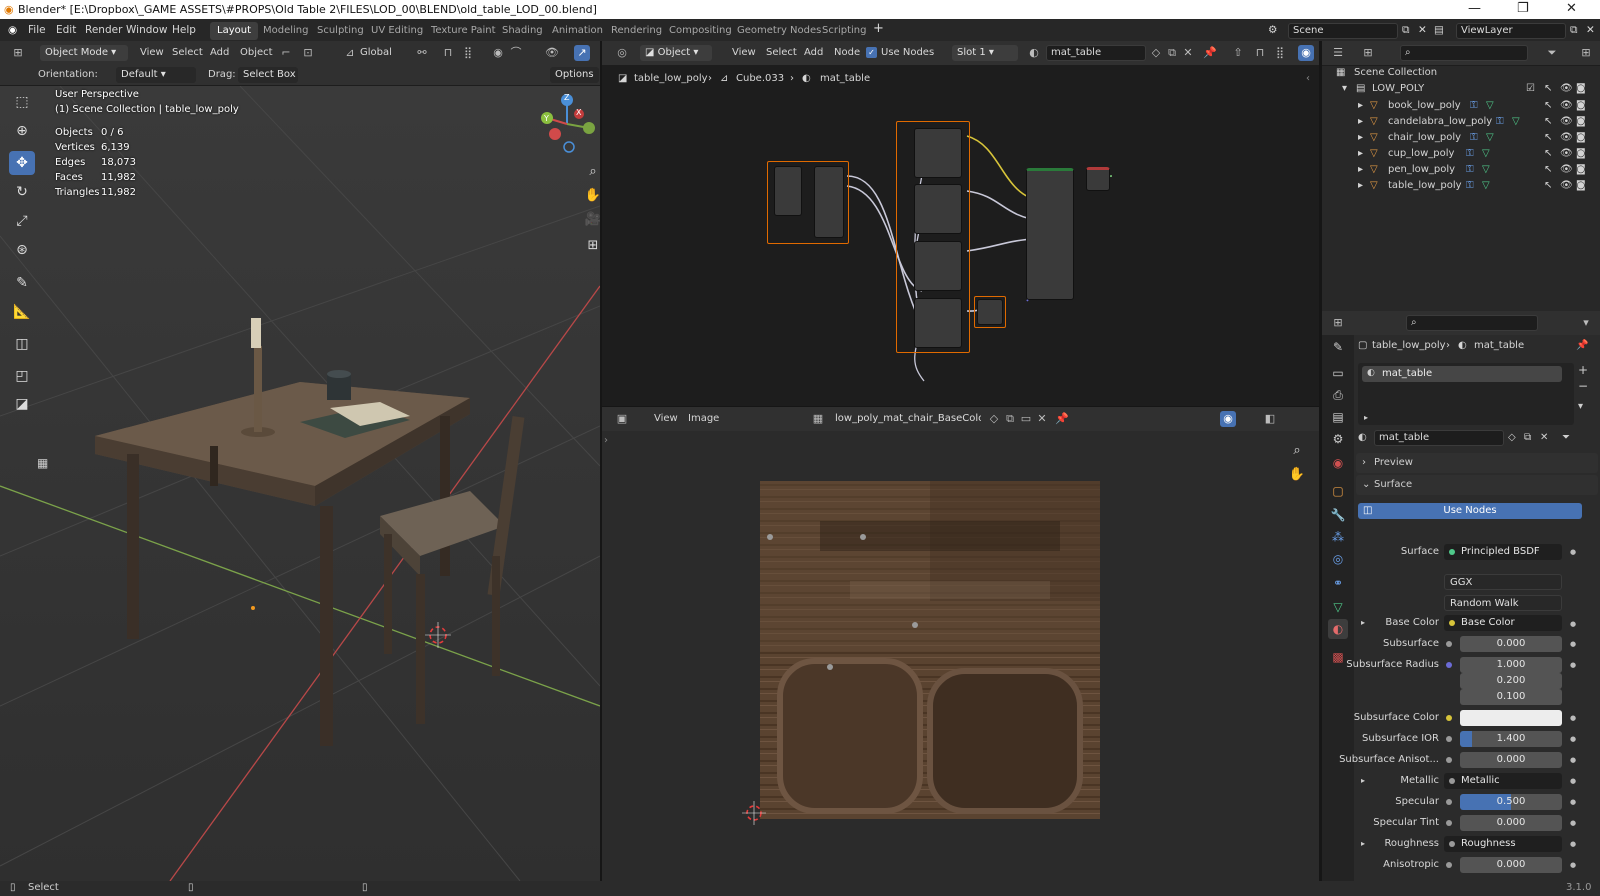  I want to click on output-tab-icon: ⎙, so click(1338, 395).